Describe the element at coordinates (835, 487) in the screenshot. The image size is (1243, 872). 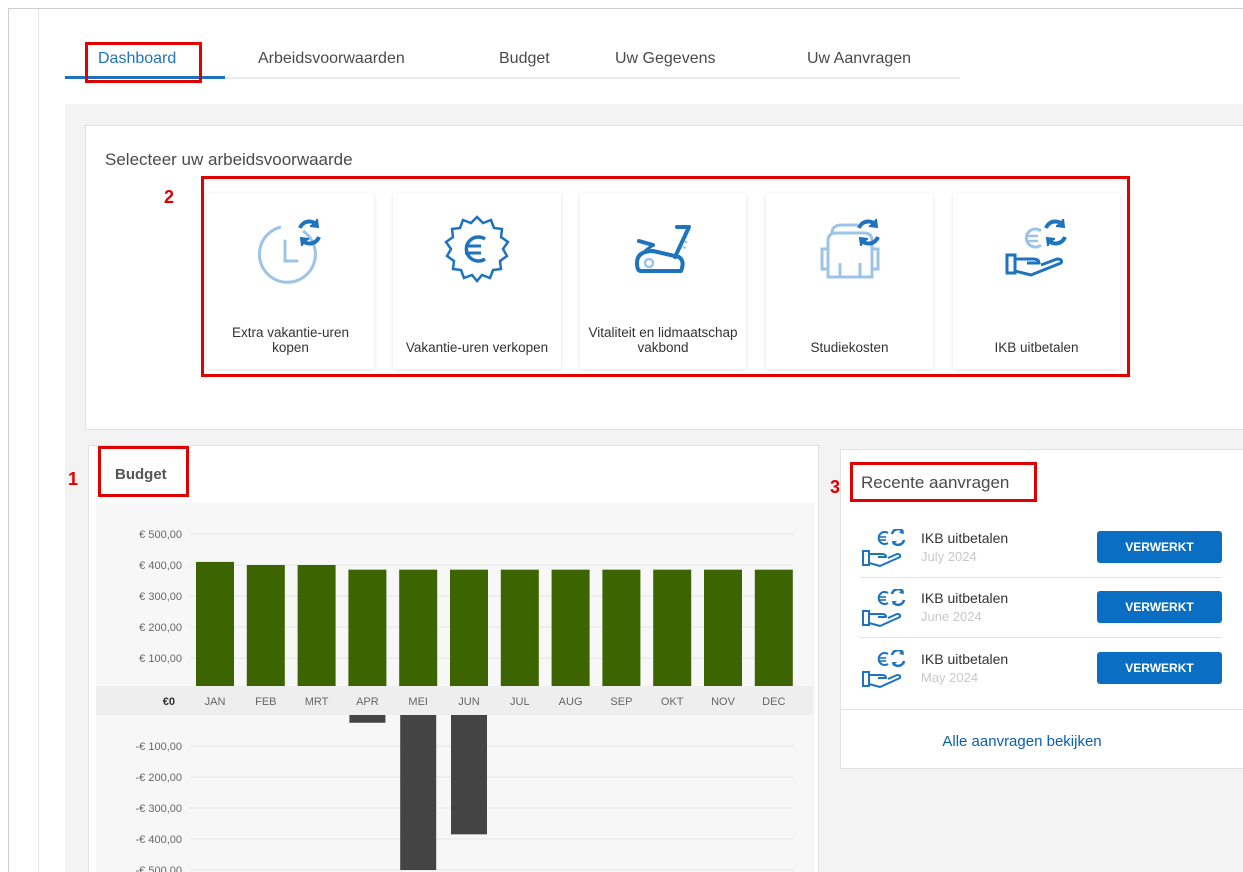
I see `annotation-number: 3` at that location.